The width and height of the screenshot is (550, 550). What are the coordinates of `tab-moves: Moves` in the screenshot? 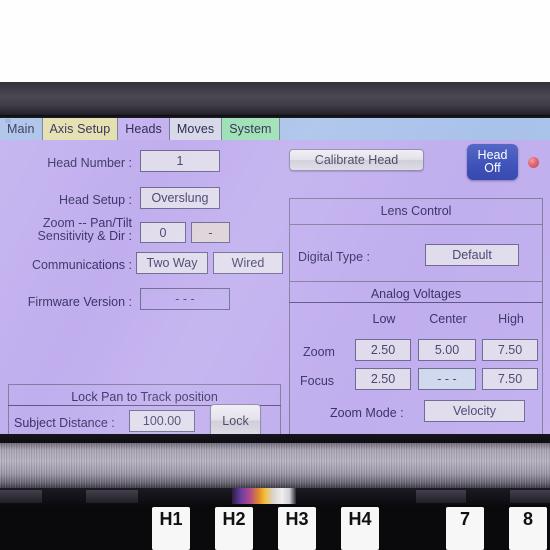 It's located at (196, 129).